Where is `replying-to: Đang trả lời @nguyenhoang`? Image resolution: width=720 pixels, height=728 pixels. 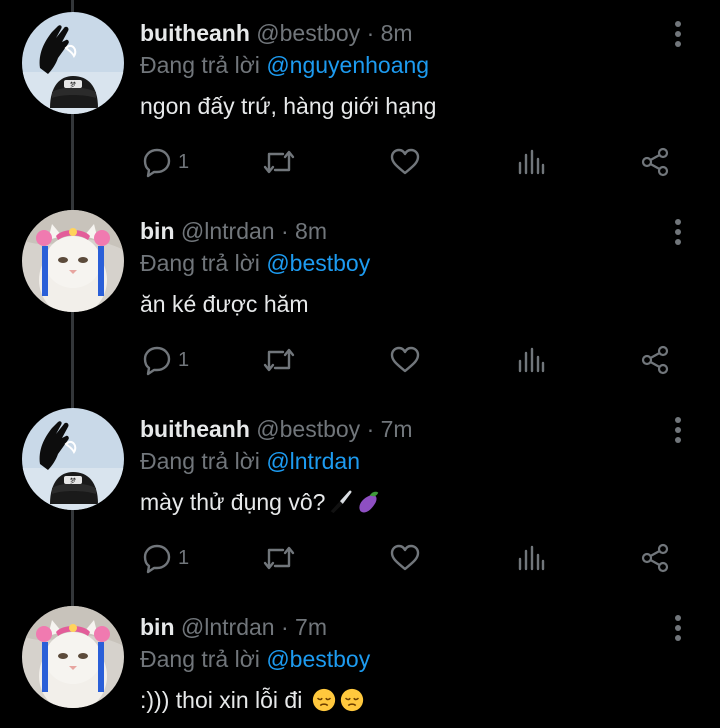 replying-to: Đang trả lời @nguyenhoang is located at coordinates (284, 65).